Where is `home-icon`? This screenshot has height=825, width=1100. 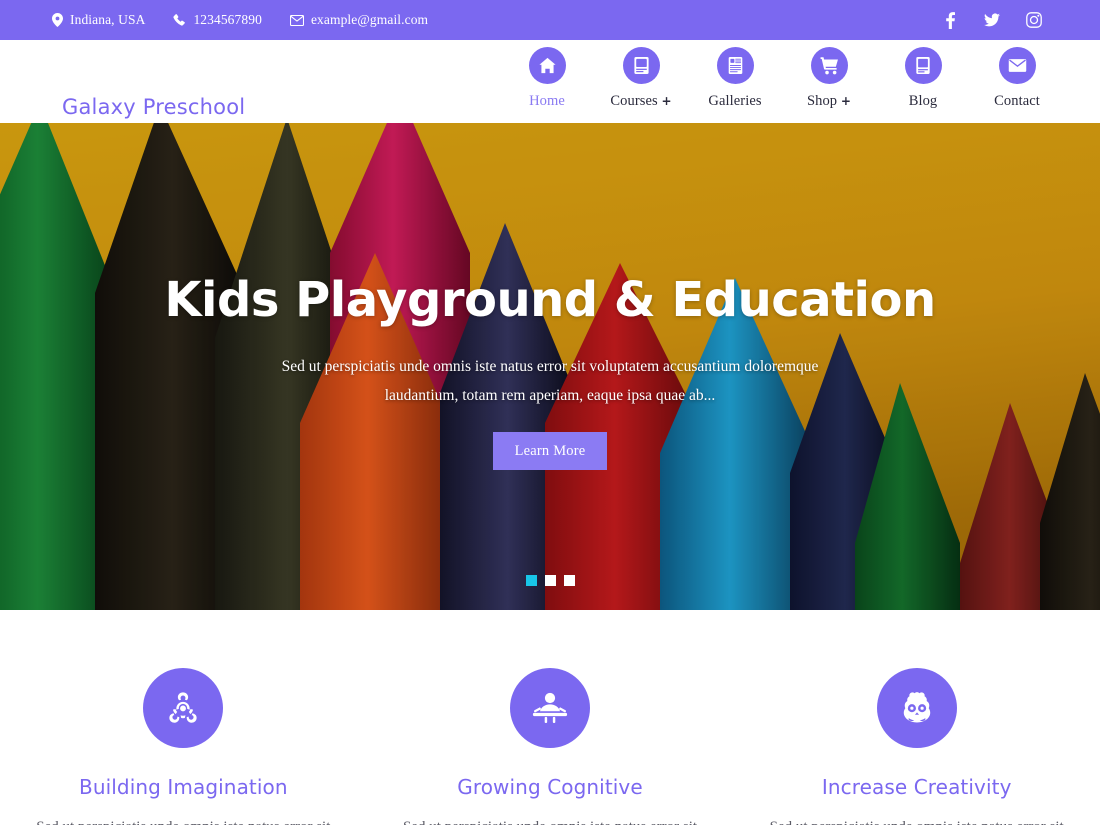 home-icon is located at coordinates (547, 65).